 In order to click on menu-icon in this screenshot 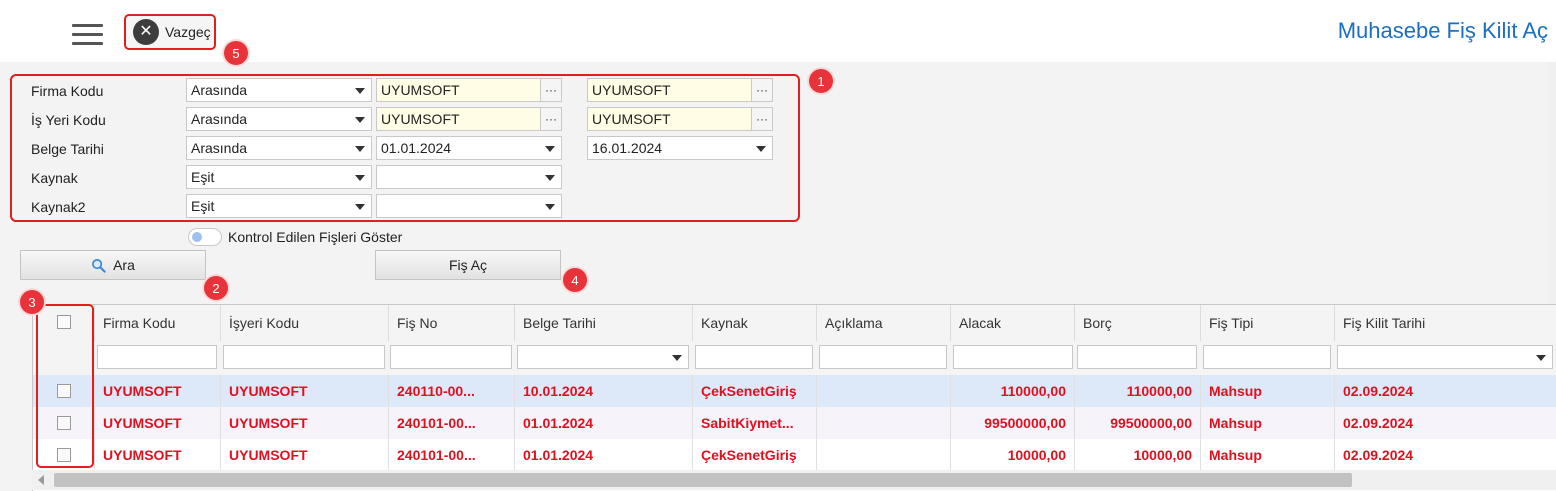, I will do `click(87, 35)`.